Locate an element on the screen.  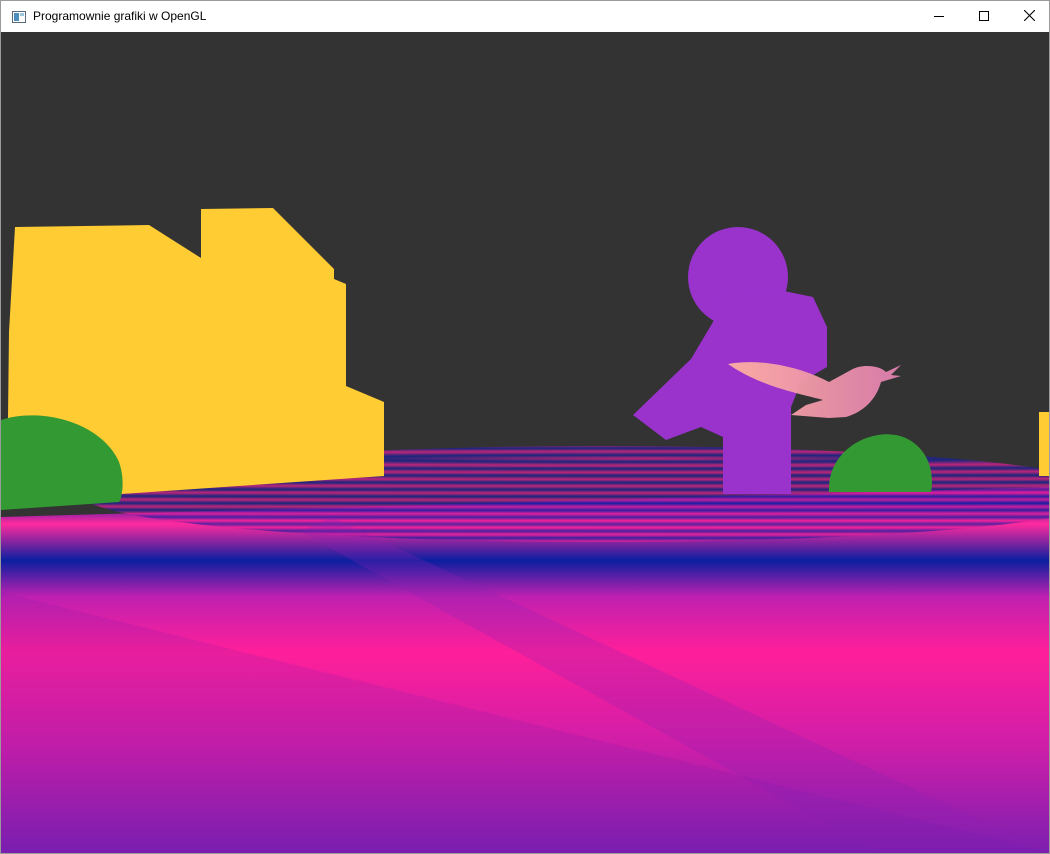
maximize-icon is located at coordinates (984, 17).